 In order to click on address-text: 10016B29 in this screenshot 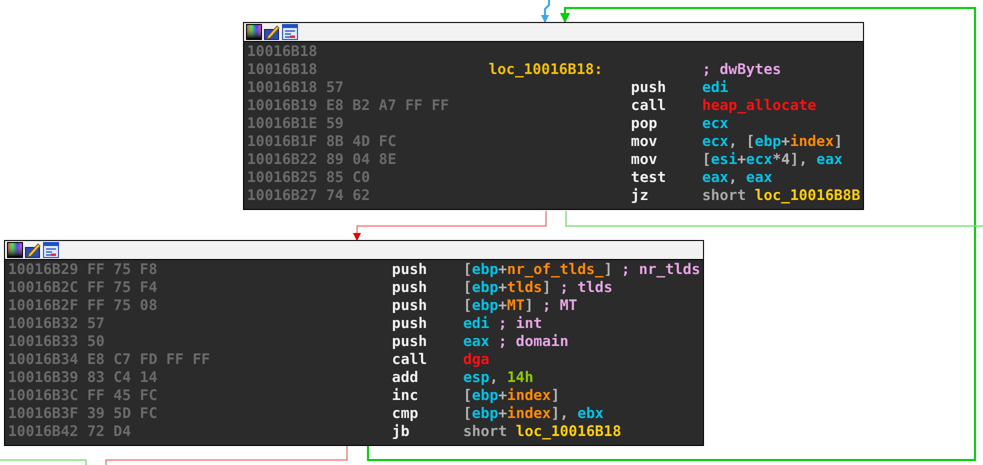, I will do `click(43, 269)`.